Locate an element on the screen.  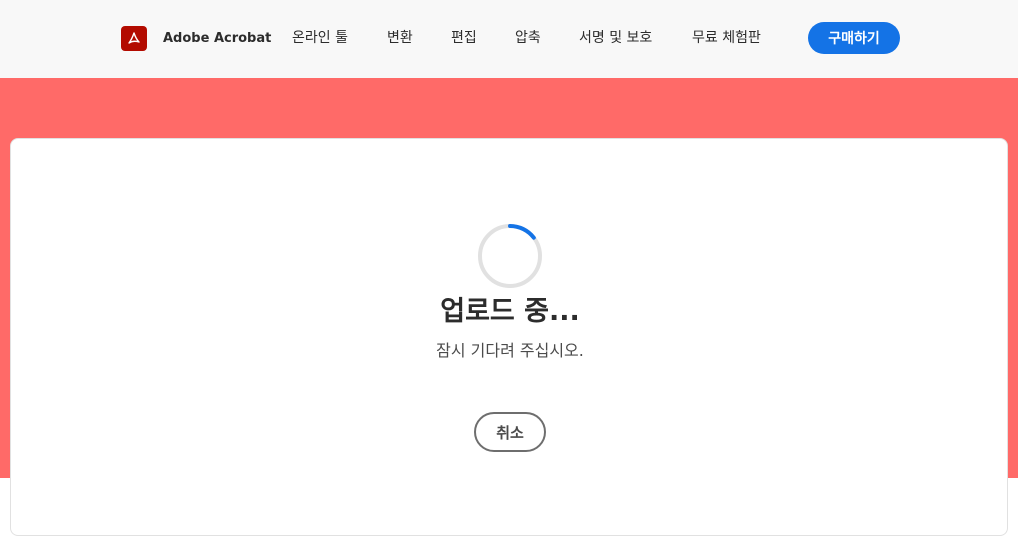
brand: Adobe Acrobat is located at coordinates (196, 38).